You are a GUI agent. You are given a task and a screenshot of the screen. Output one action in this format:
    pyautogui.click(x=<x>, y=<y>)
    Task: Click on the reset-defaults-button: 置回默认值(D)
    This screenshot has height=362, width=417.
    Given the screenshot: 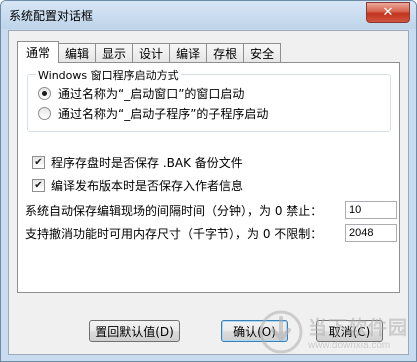 What is the action you would take?
    pyautogui.click(x=134, y=331)
    